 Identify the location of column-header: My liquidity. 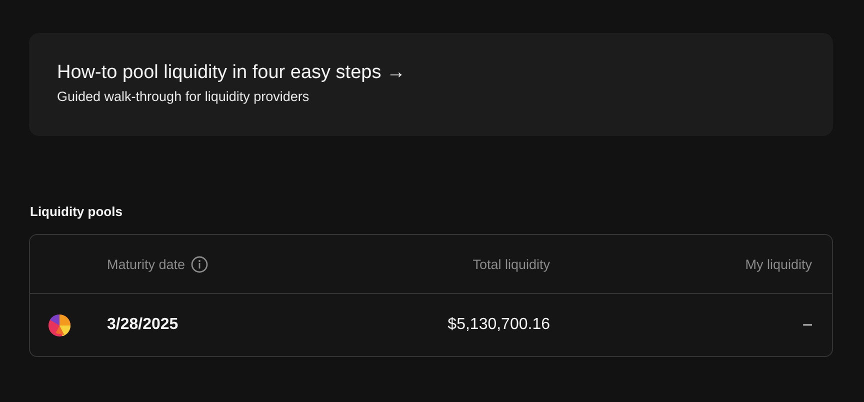
(778, 264).